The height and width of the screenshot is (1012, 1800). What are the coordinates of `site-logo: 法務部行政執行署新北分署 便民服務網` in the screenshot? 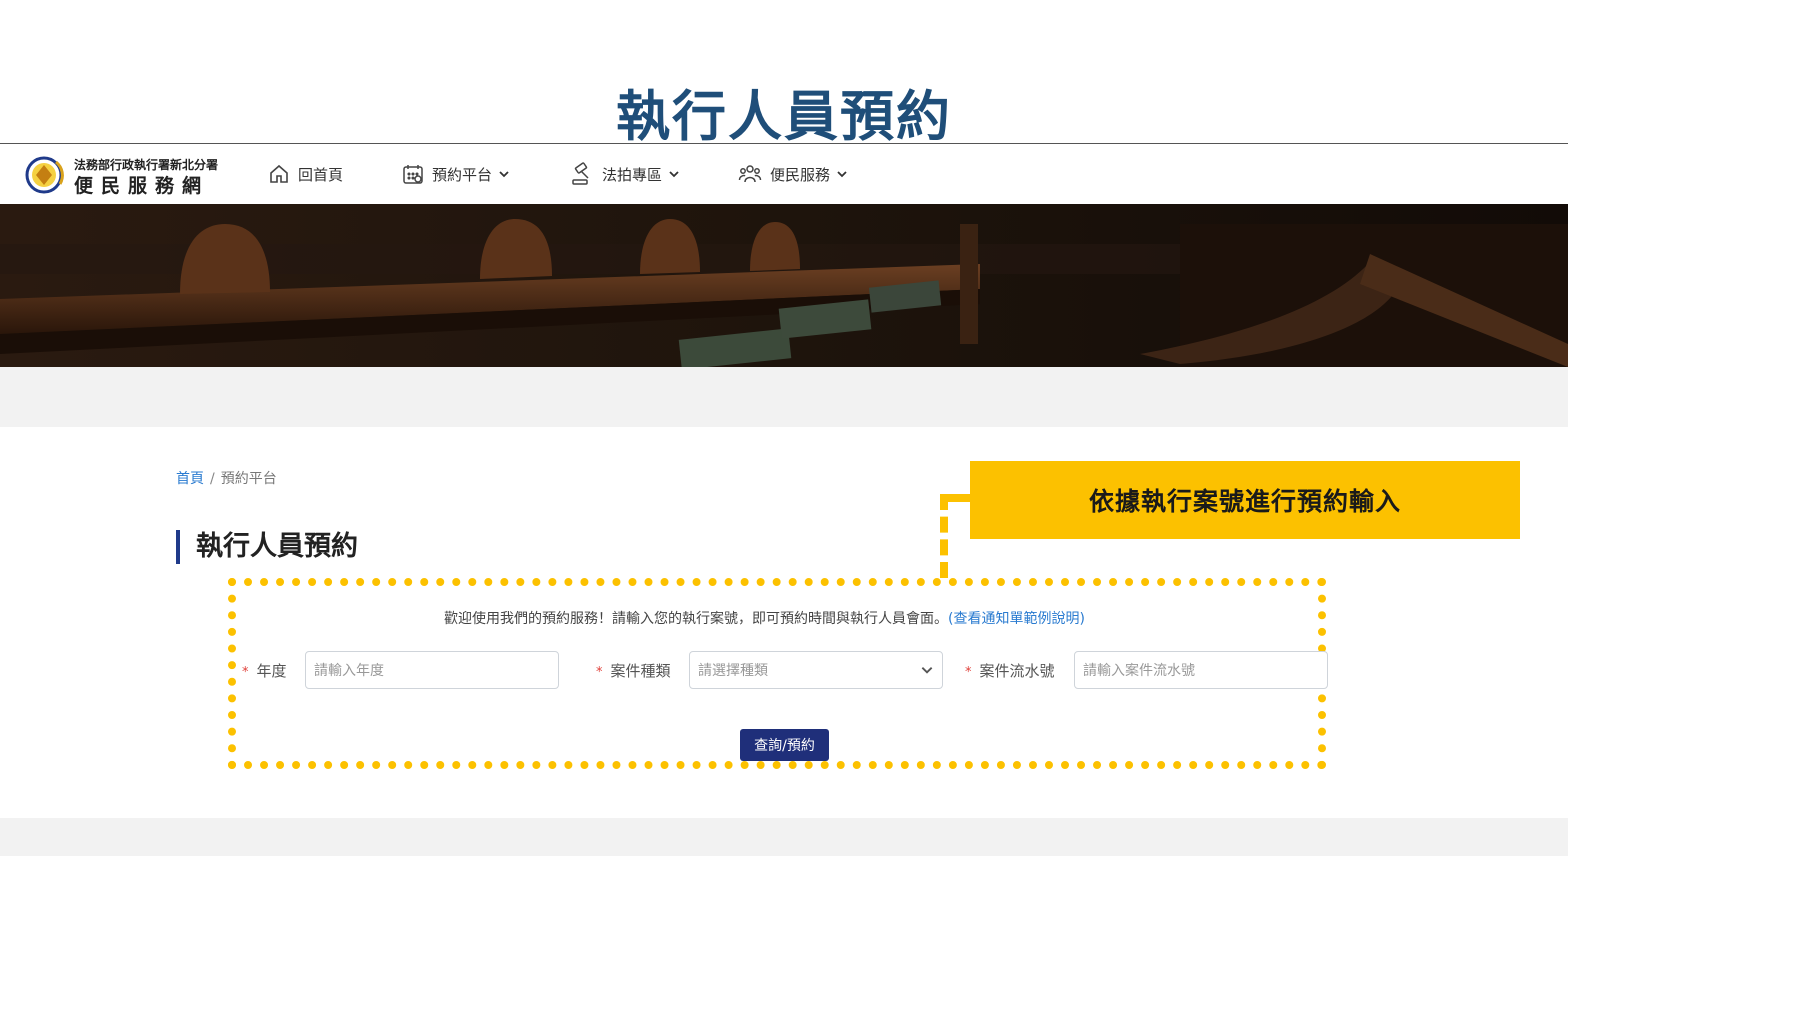 It's located at (124, 175).